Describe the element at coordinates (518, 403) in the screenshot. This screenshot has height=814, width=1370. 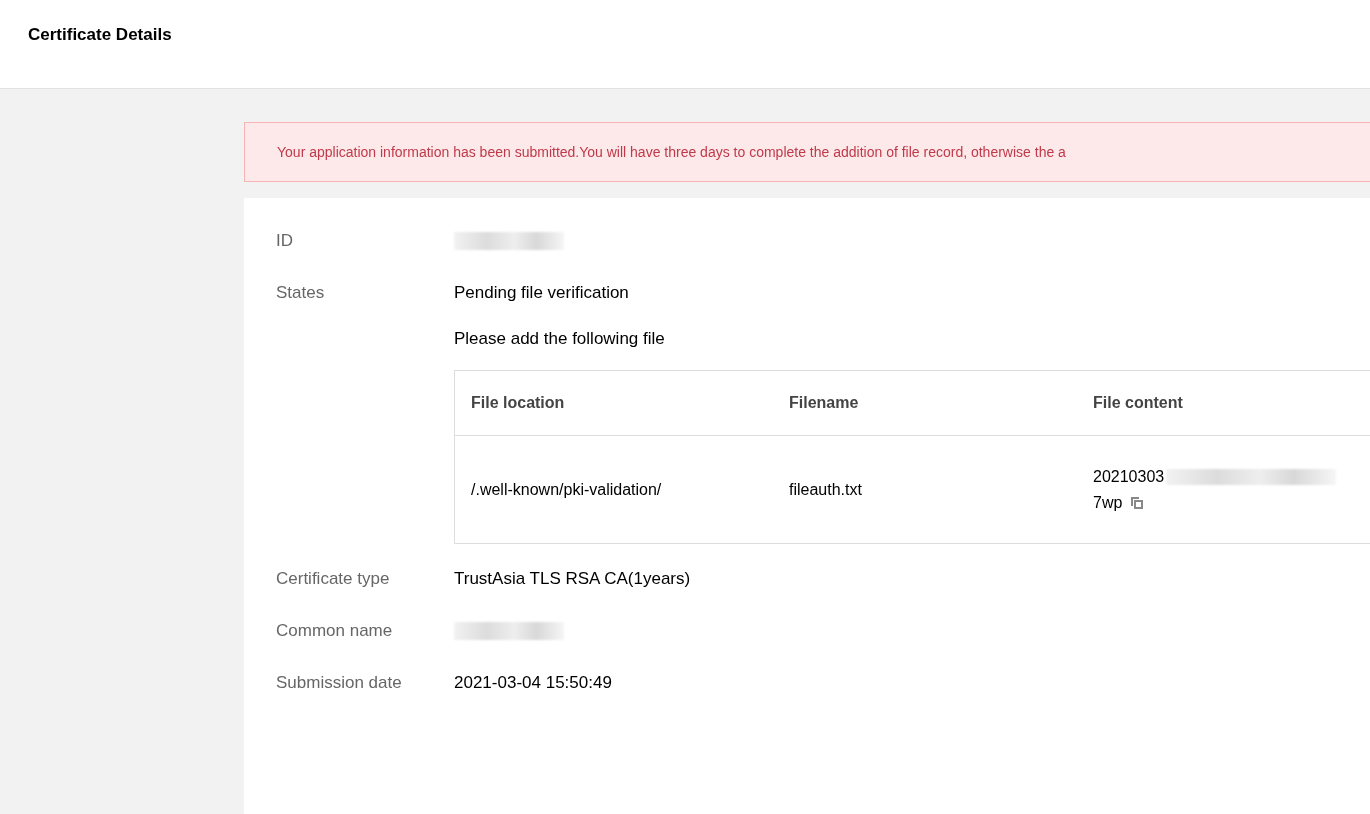
I see `column-header: File location` at that location.